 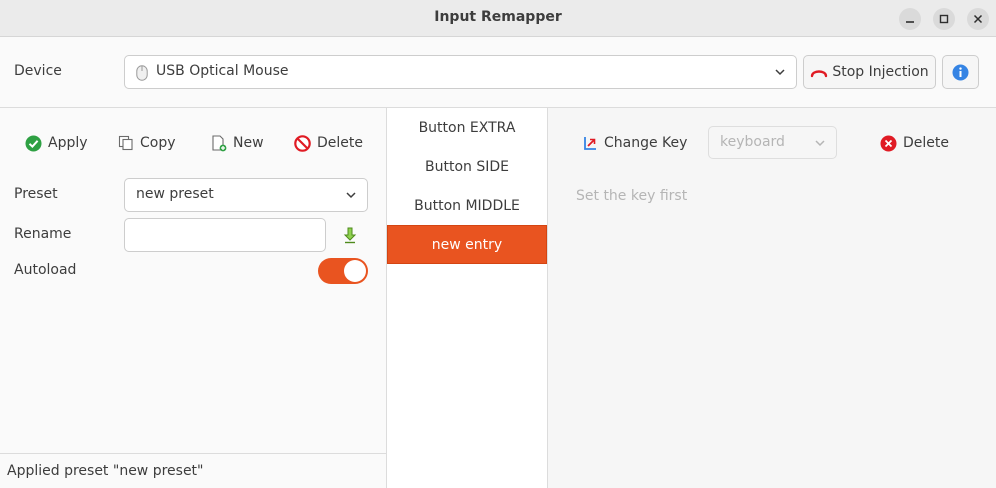 I want to click on close-icon, so click(x=978, y=19).